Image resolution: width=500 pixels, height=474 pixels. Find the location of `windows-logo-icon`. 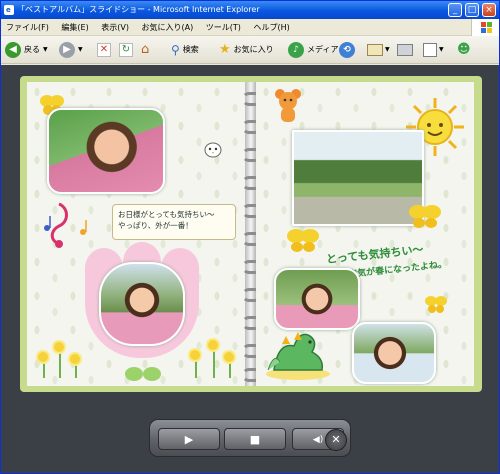

windows-logo-icon is located at coordinates (485, 27).